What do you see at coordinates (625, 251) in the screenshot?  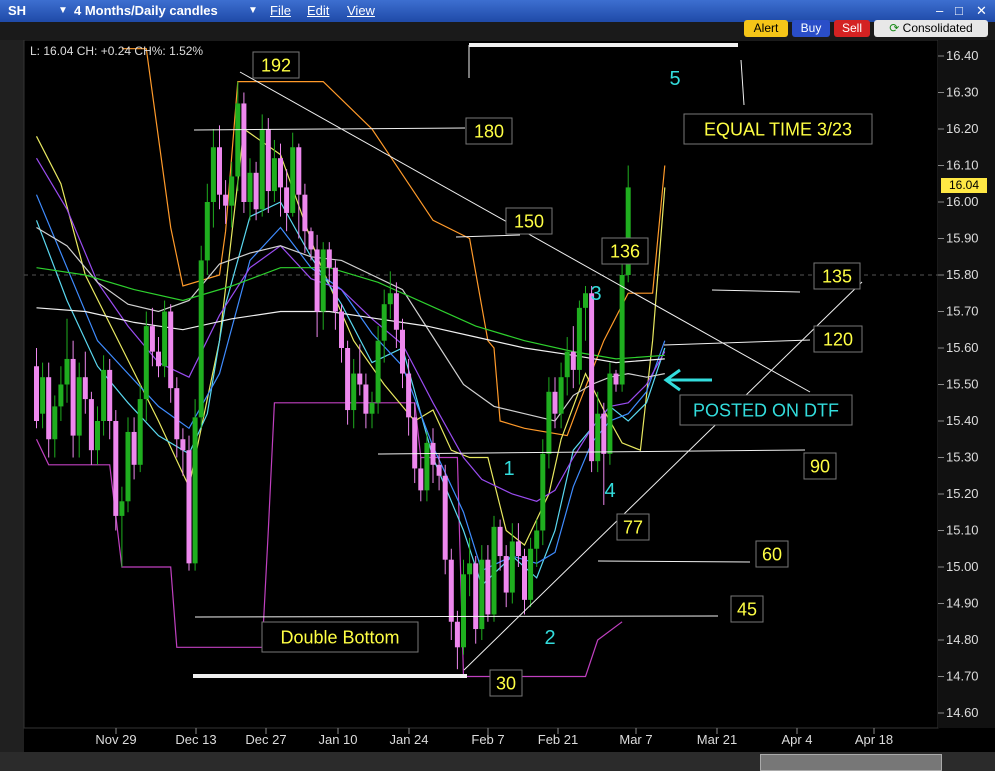 I see `price-label-136: 136` at bounding box center [625, 251].